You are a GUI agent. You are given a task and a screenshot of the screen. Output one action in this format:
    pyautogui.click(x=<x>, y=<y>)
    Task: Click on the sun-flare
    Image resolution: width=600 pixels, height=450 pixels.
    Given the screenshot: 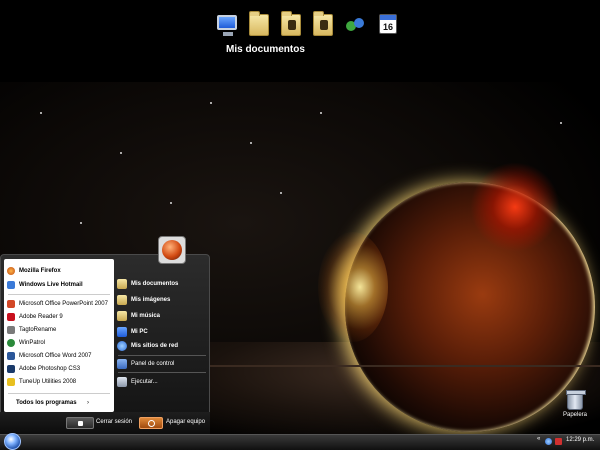 What is the action you would take?
    pyautogui.click(x=353, y=287)
    